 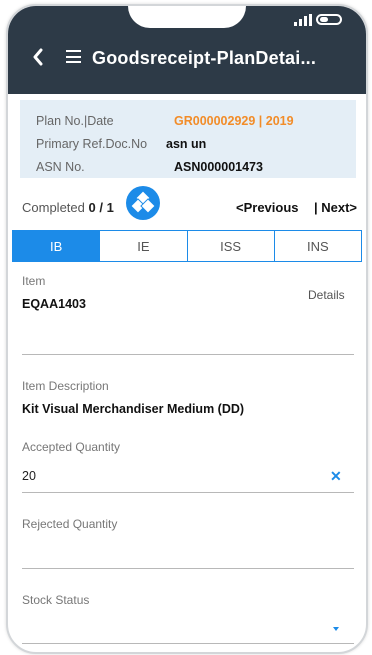 I want to click on tab-ins: INS, so click(x=318, y=246).